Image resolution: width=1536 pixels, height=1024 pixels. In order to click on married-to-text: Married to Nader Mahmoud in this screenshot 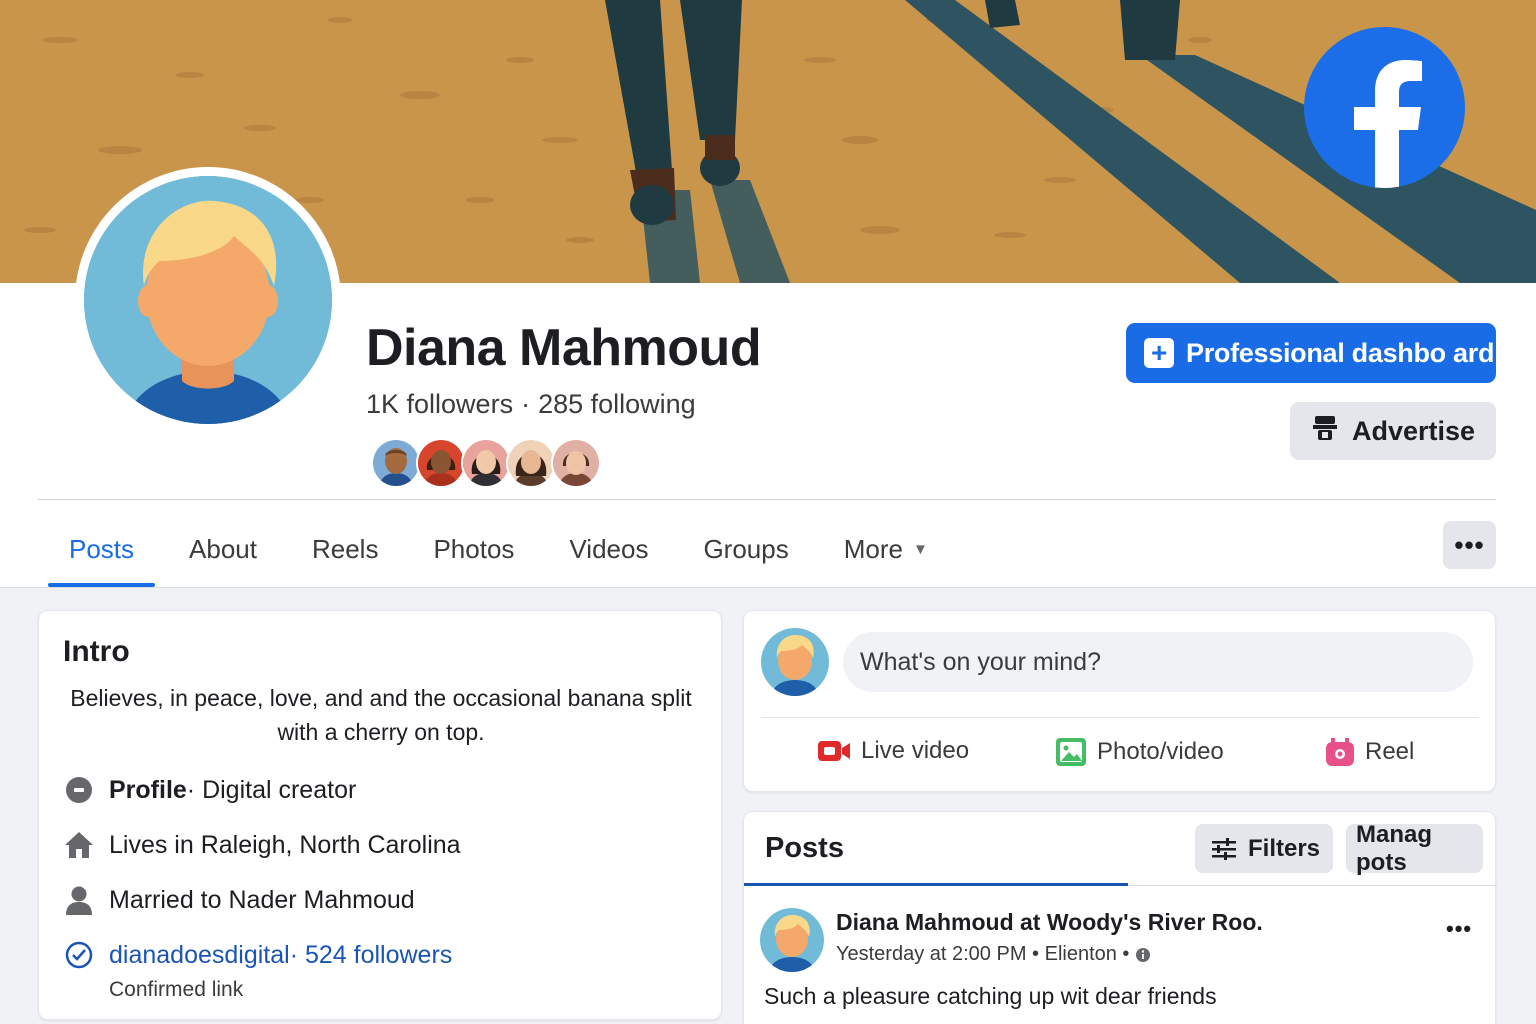, I will do `click(262, 899)`.